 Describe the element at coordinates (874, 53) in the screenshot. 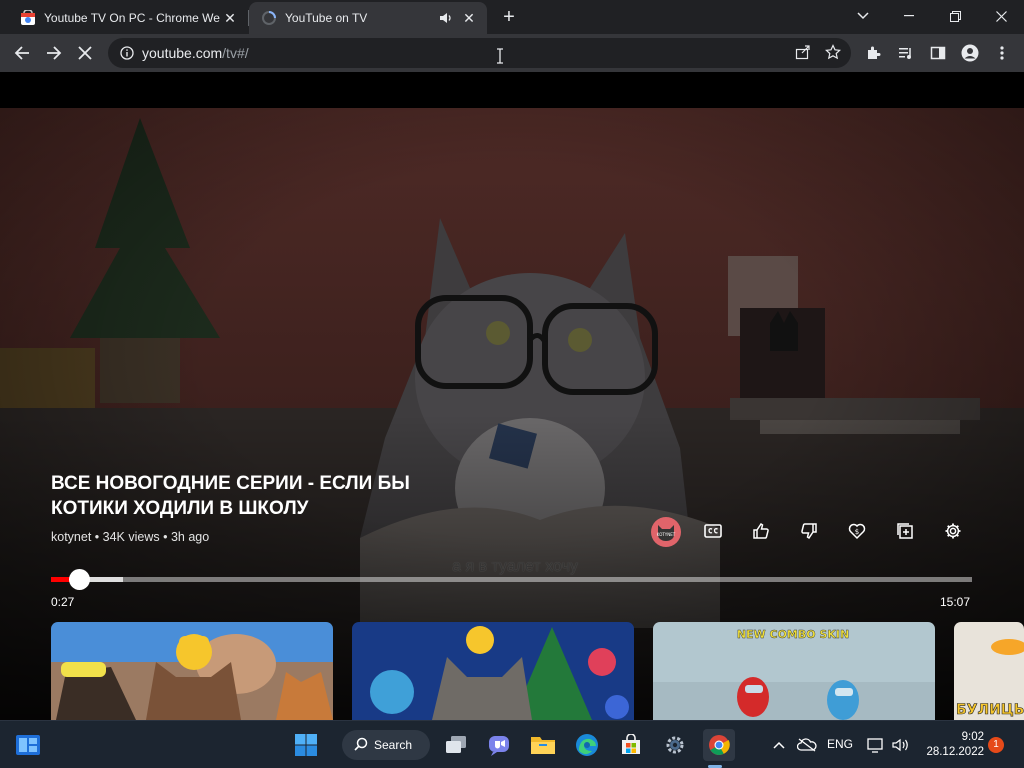

I see `extensions-puzzle-icon` at that location.